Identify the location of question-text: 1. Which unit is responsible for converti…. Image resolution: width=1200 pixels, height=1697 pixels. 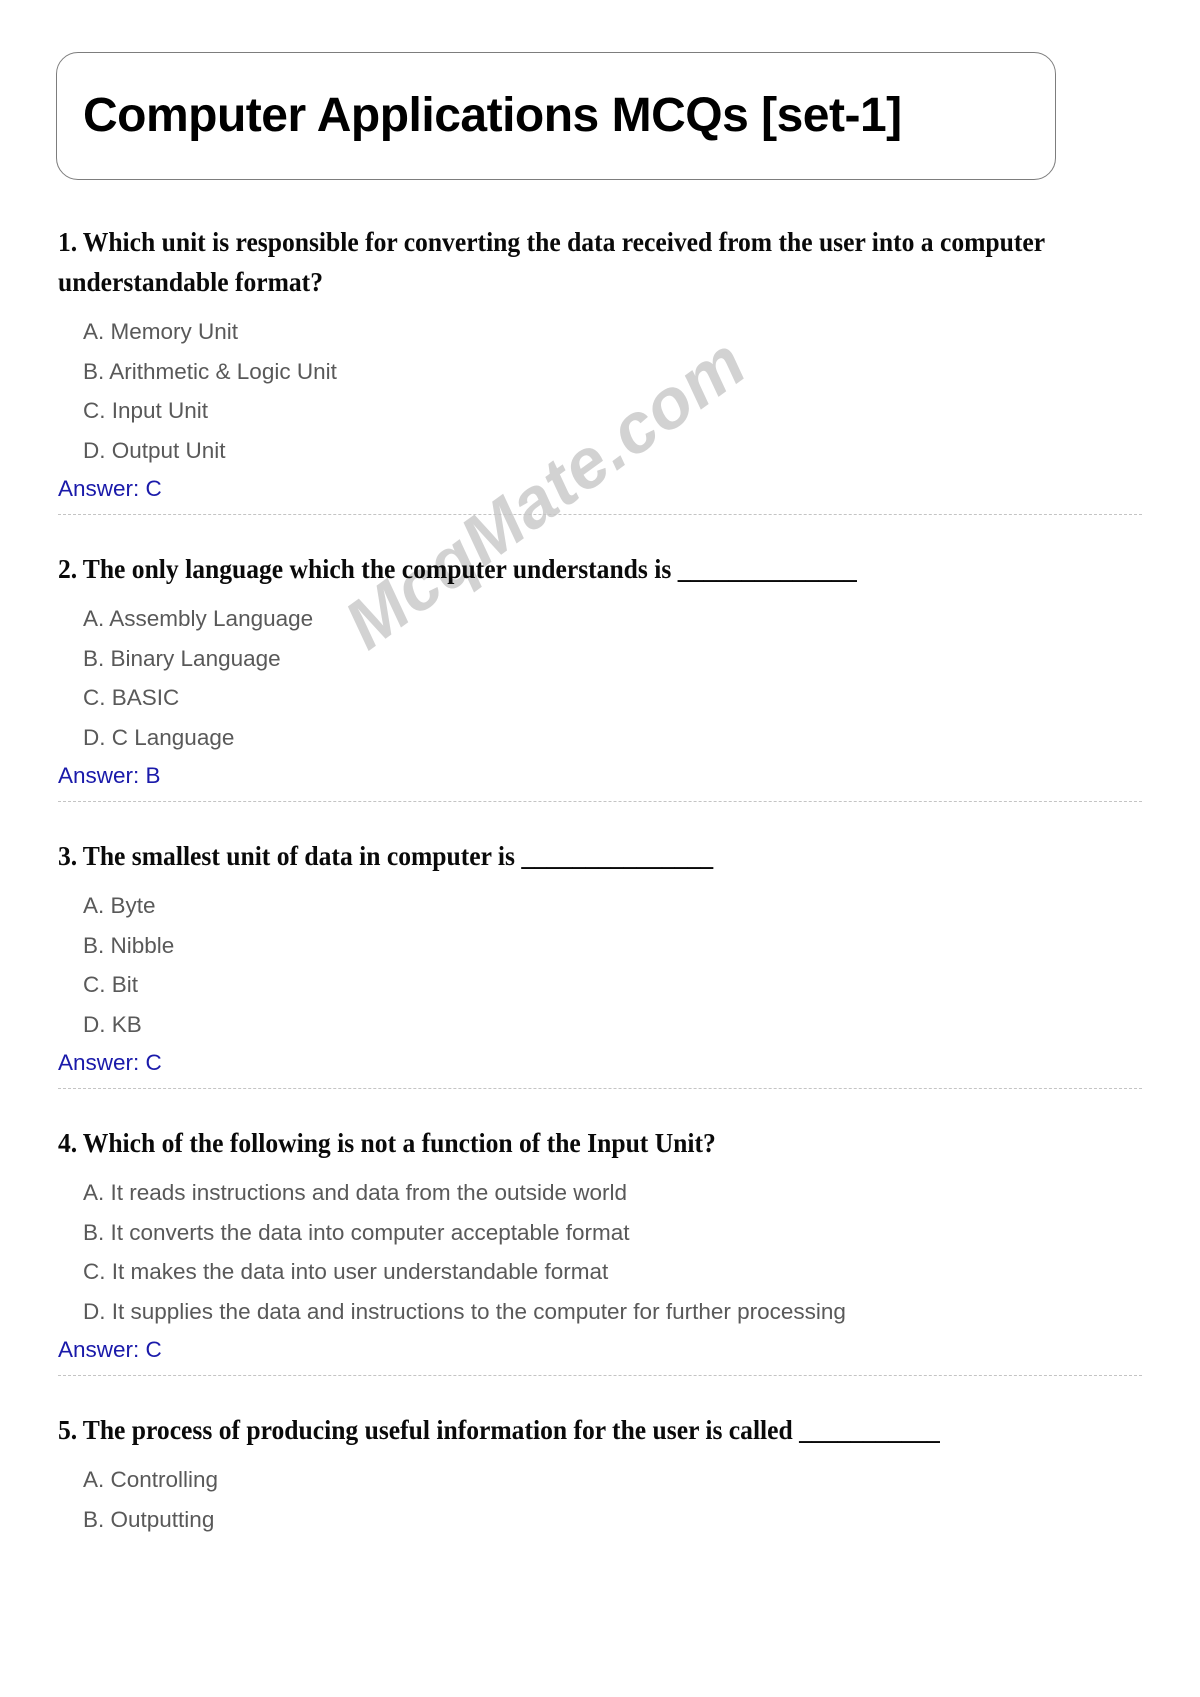
(600, 262).